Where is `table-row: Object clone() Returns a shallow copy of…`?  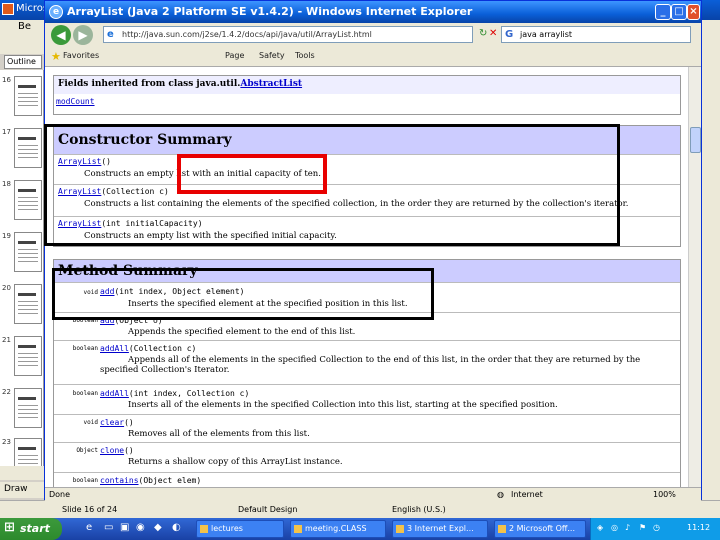
table-row: Object clone() Returns a shallow copy of… is located at coordinates (367, 457).